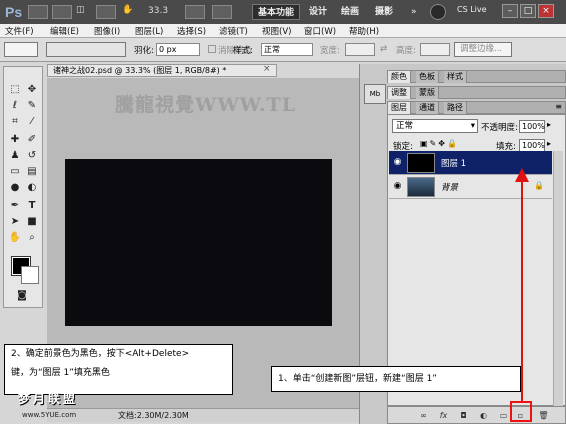  What do you see at coordinates (38, 12) in the screenshot?
I see `bridge-icon` at bounding box center [38, 12].